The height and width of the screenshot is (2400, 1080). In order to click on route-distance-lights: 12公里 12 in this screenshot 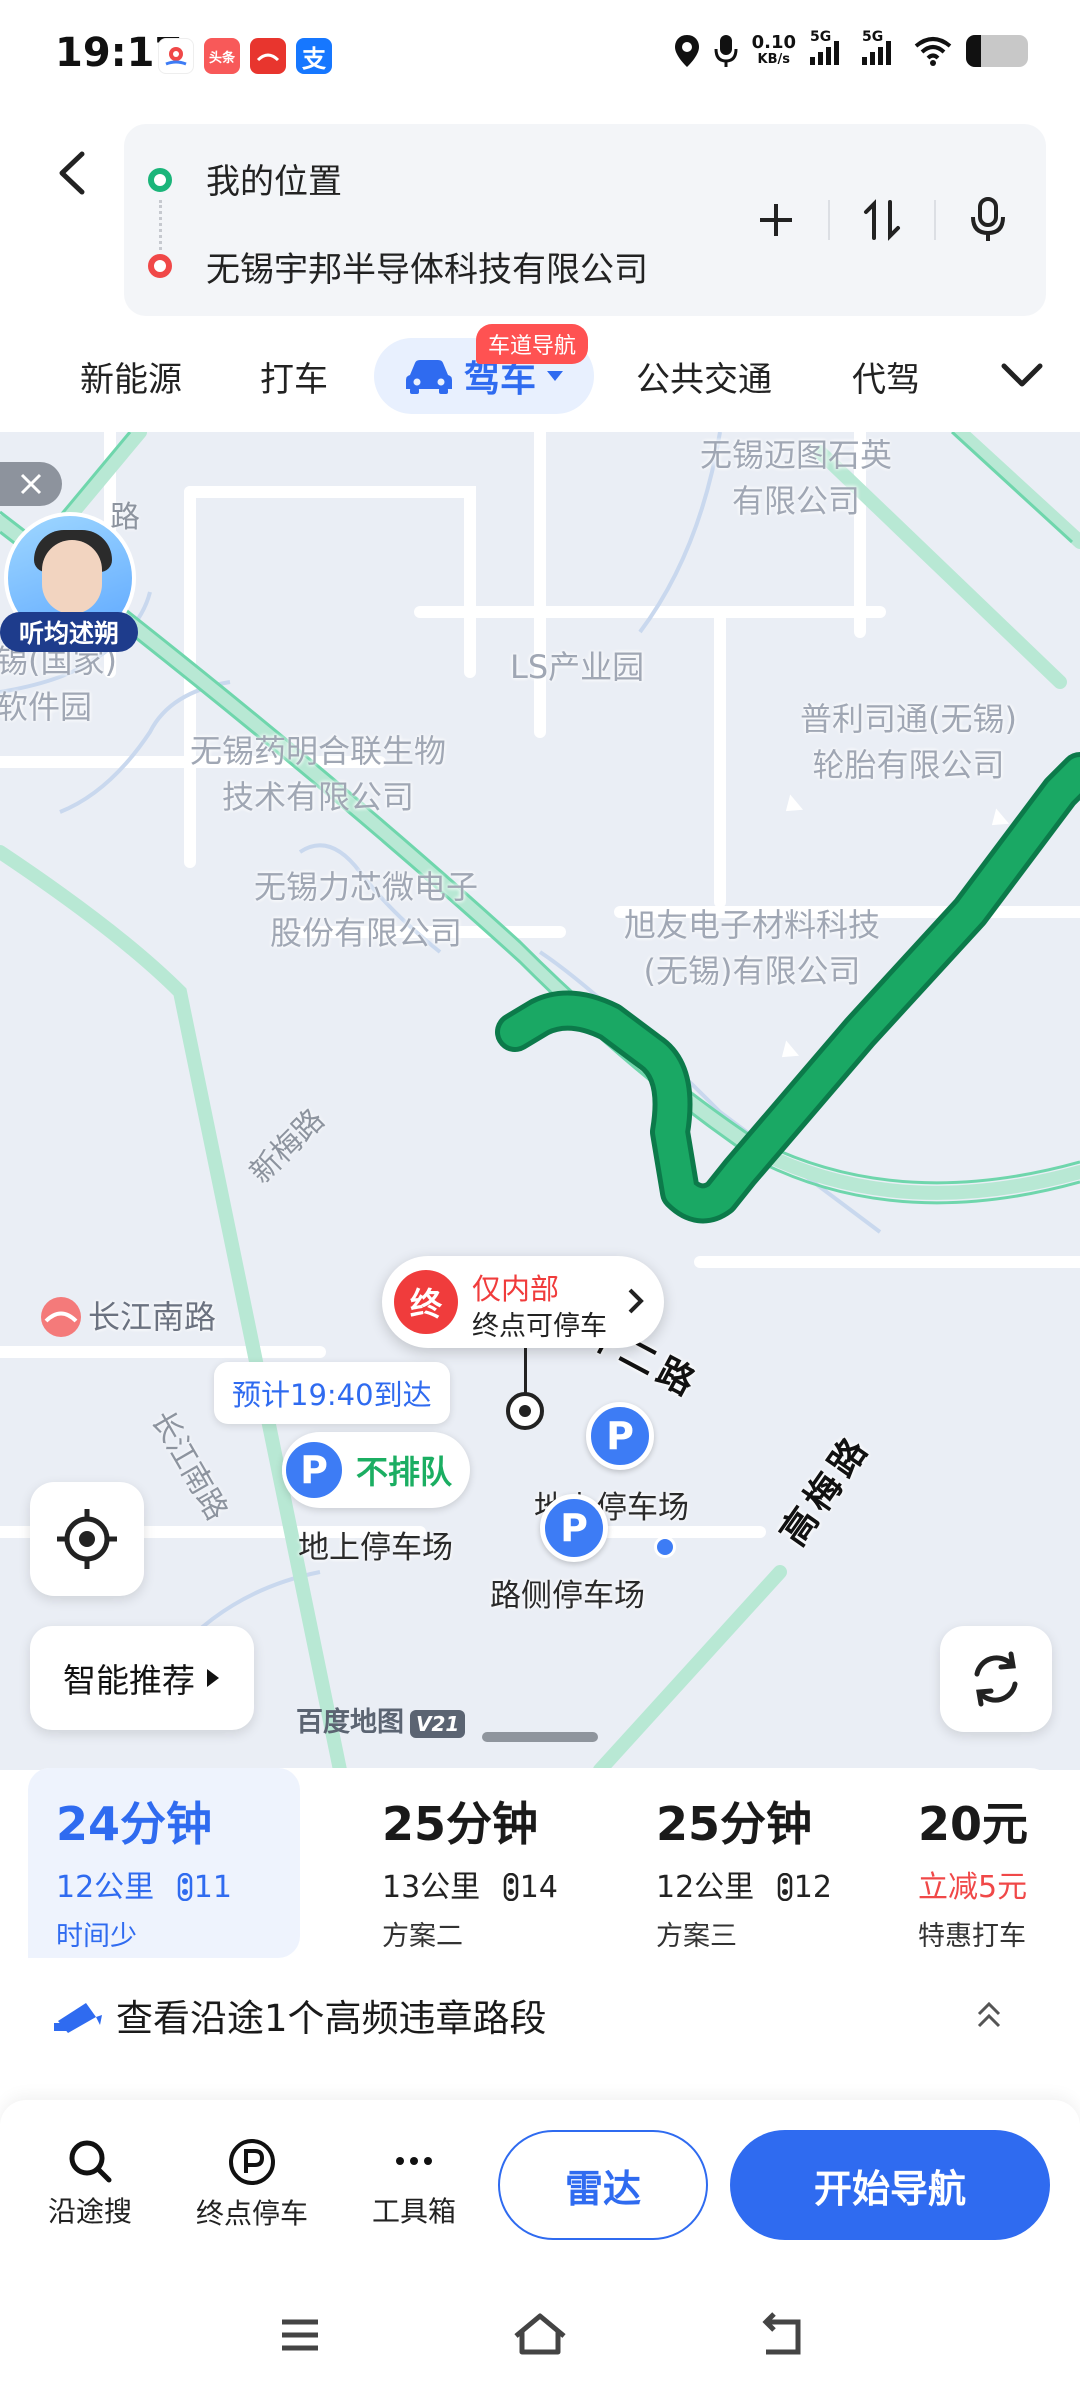, I will do `click(744, 1887)`.